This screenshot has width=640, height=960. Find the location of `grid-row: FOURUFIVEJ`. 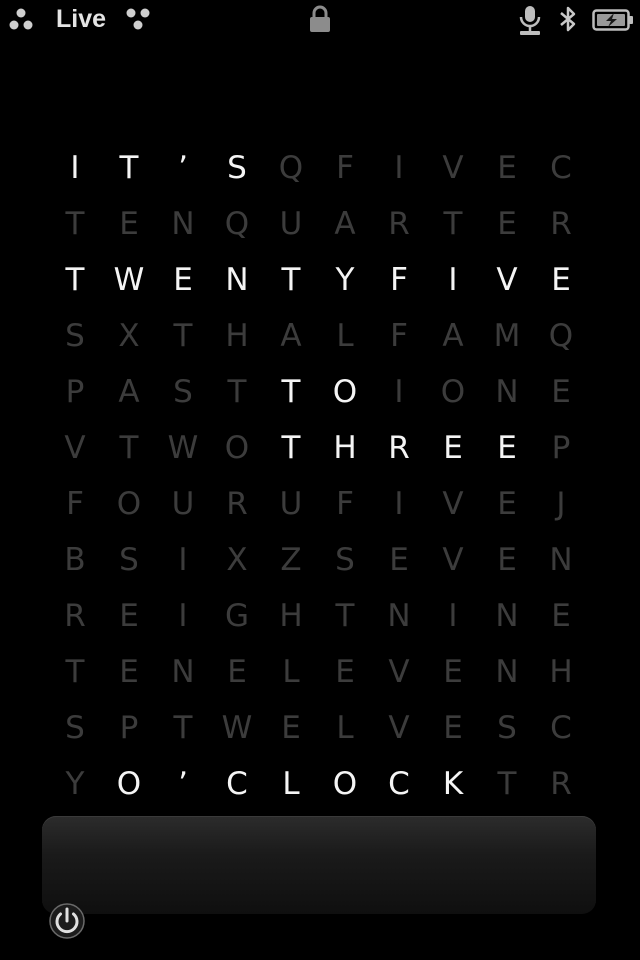

grid-row: FOURUFIVEJ is located at coordinates (318, 504).